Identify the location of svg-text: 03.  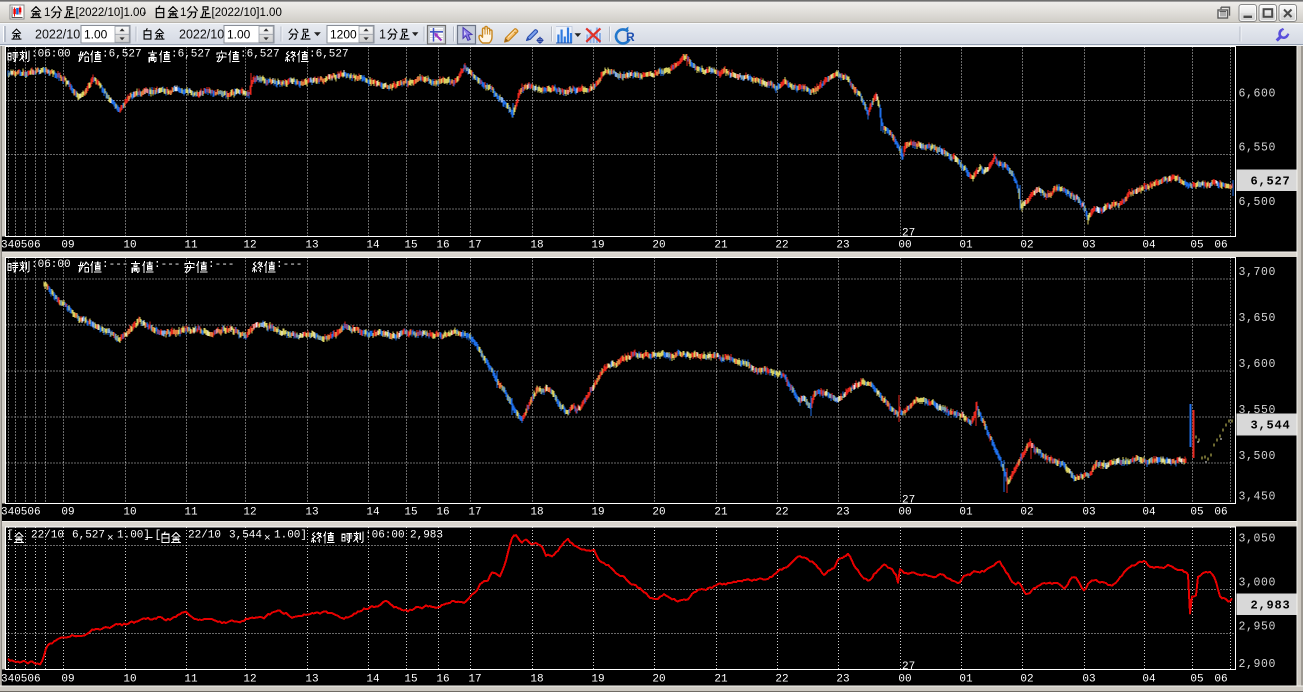
(1088, 512).